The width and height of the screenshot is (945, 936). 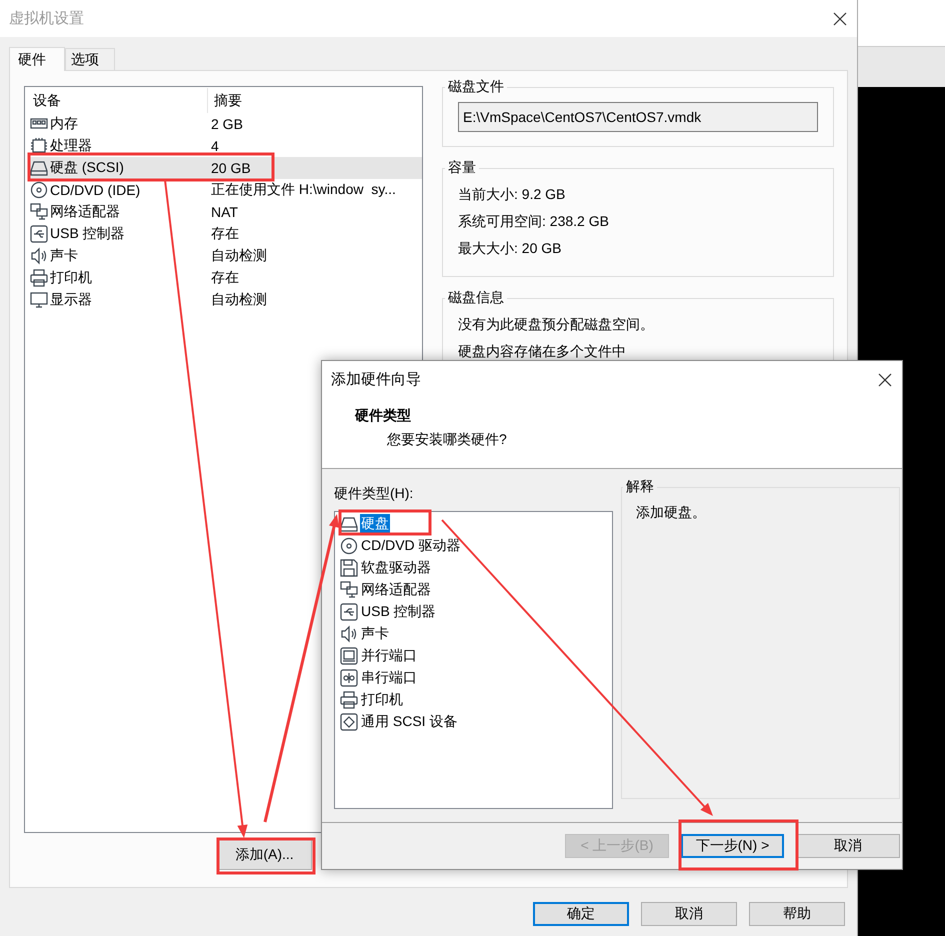 I want to click on device-name: 显示器, so click(x=71, y=300).